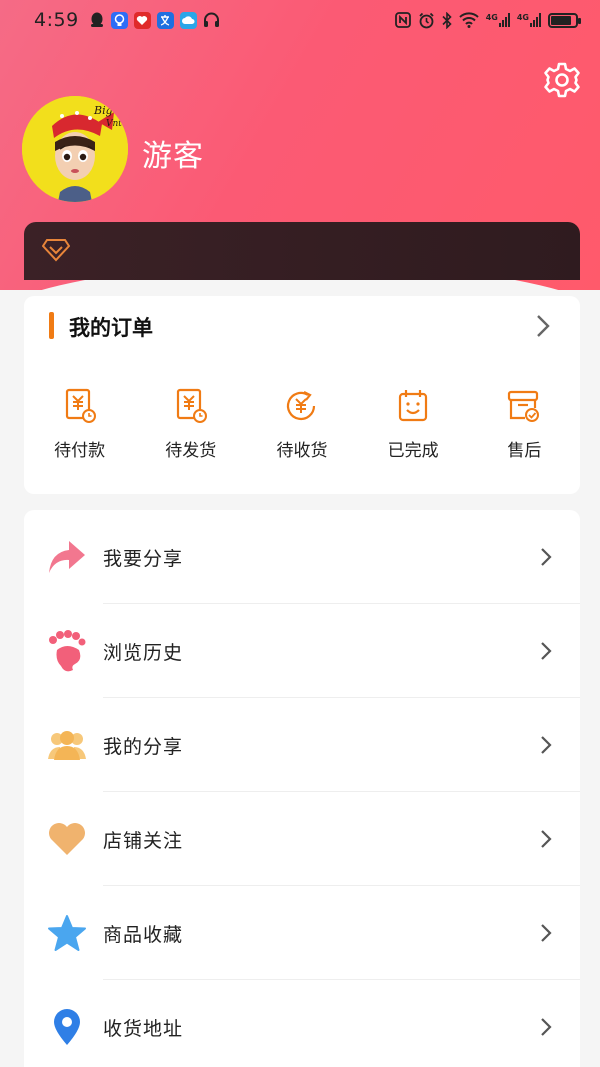  I want to click on order-status-list: 待付款 待发货 待收货 已完成 售后, so click(302, 424).